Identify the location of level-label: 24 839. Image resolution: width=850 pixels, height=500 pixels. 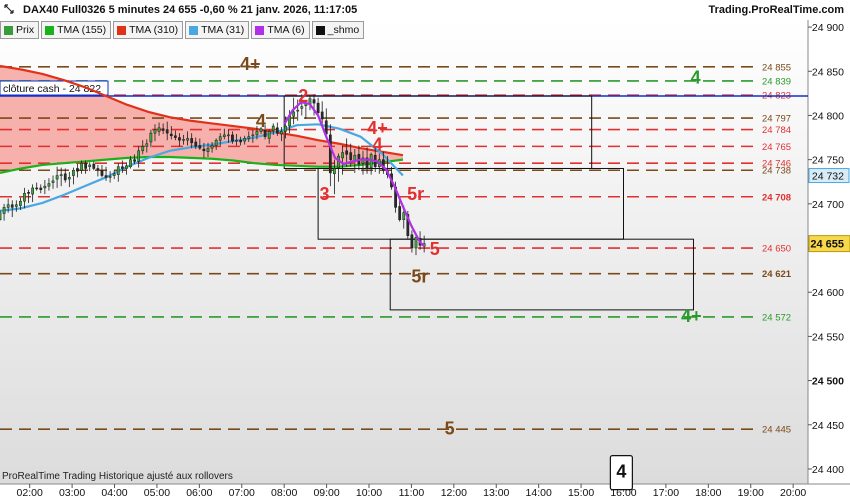
(776, 81).